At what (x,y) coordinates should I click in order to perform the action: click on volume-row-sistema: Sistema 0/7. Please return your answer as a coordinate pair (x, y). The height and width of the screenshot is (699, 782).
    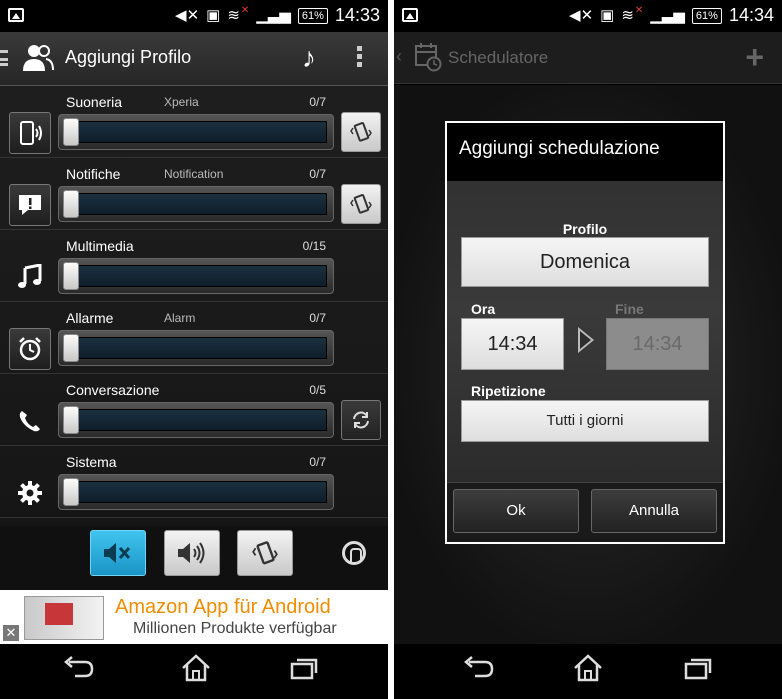
    Looking at the image, I should click on (194, 482).